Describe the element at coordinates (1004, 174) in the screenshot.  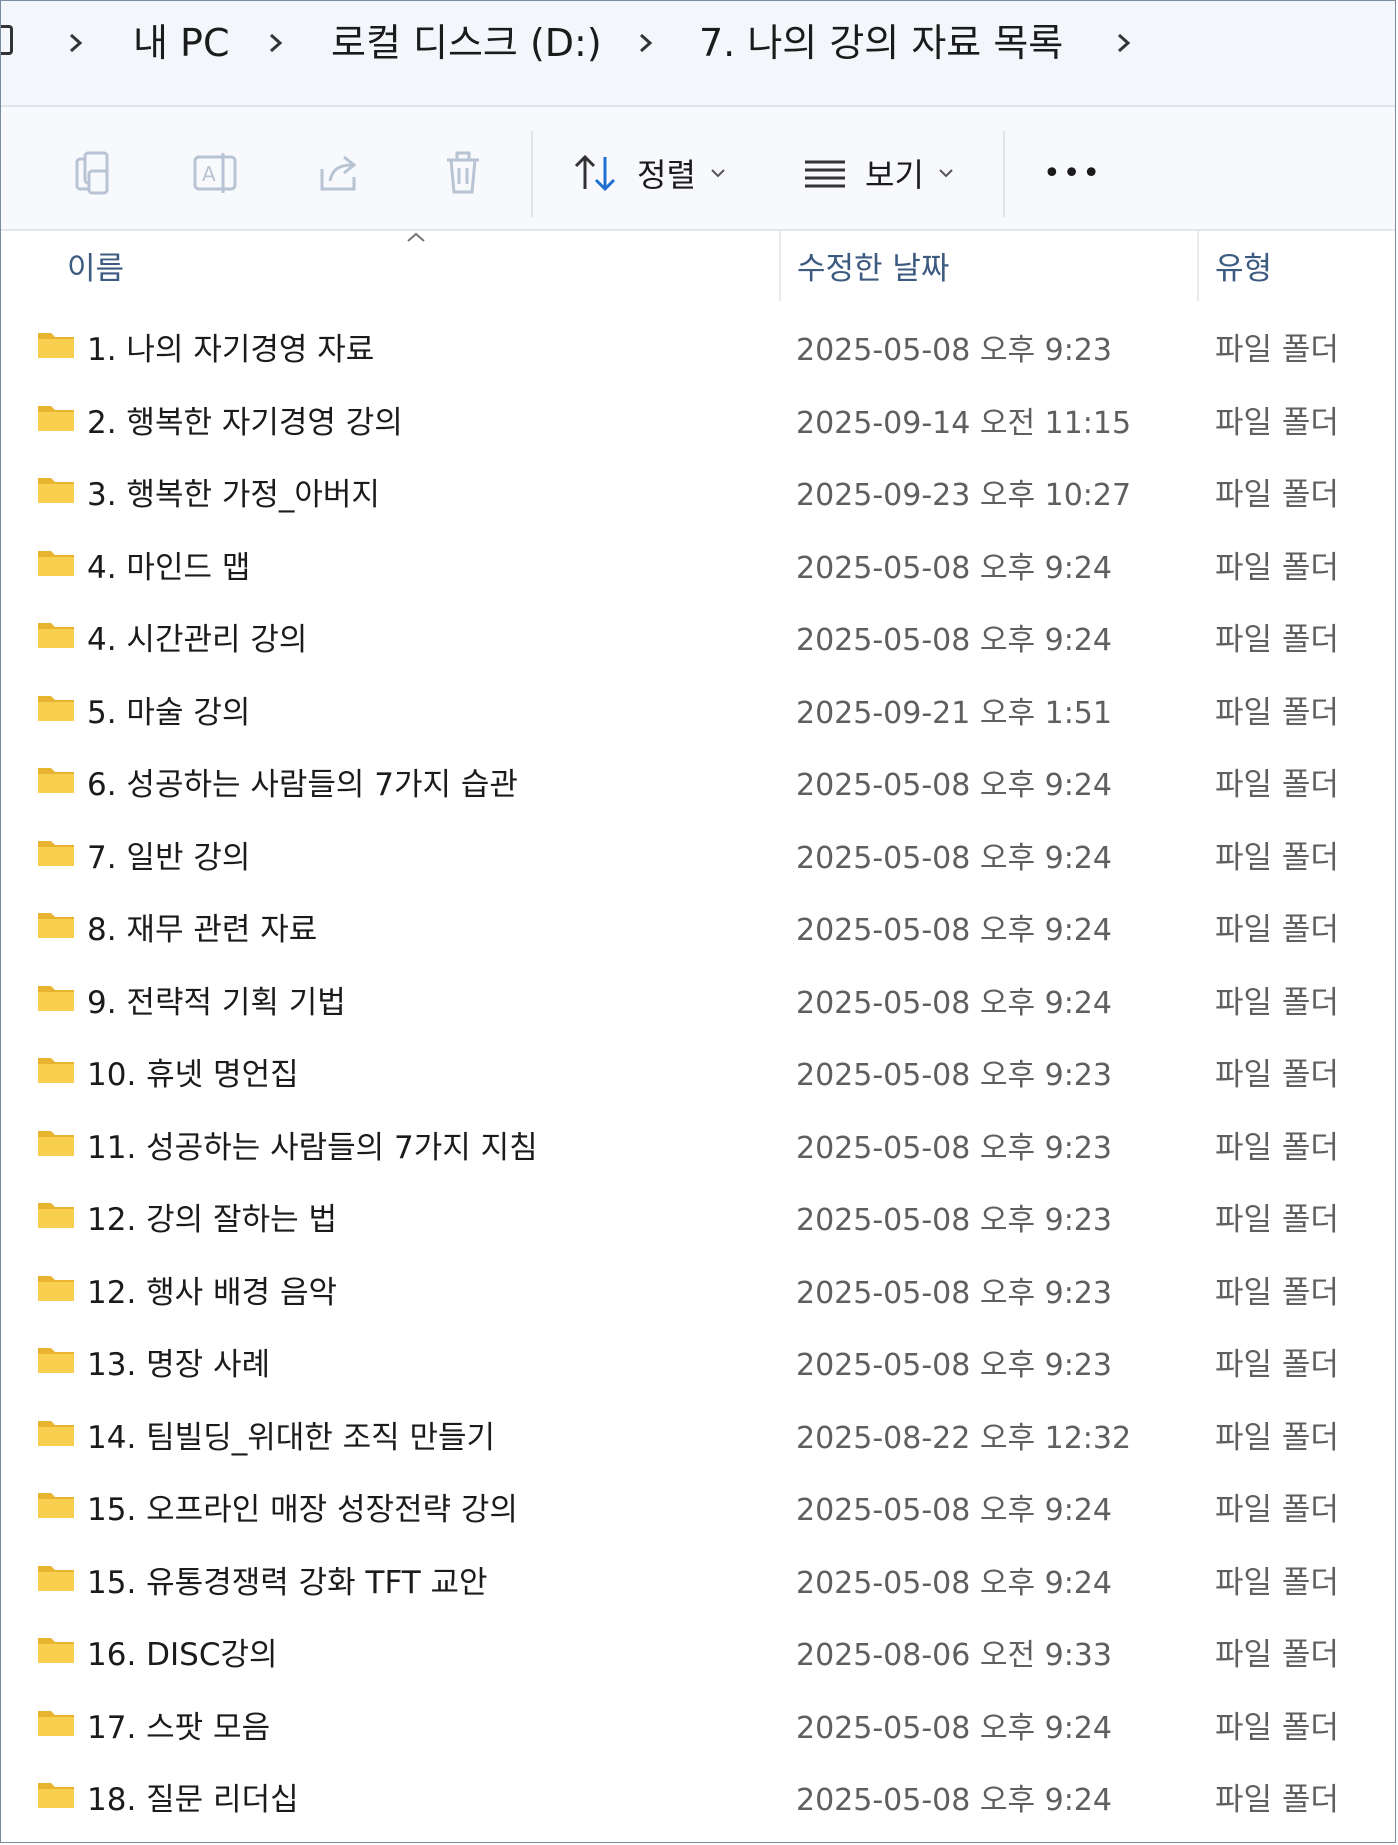
I see `toolbar-divider` at that location.